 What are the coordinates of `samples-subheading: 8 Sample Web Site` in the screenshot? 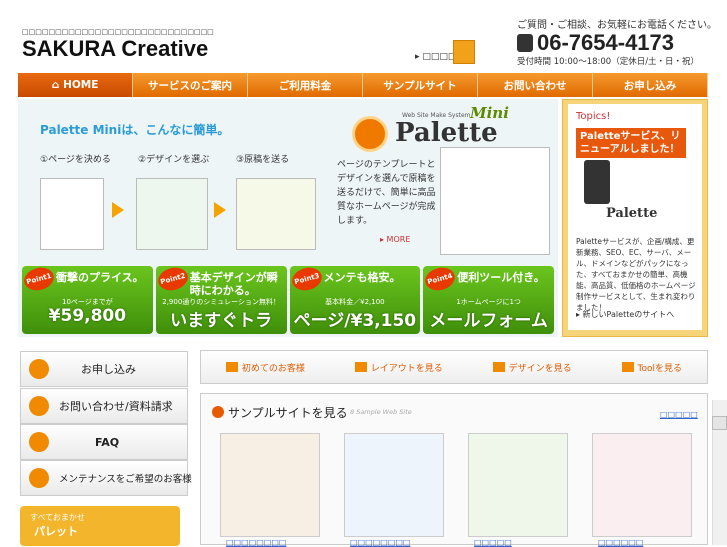 It's located at (381, 412).